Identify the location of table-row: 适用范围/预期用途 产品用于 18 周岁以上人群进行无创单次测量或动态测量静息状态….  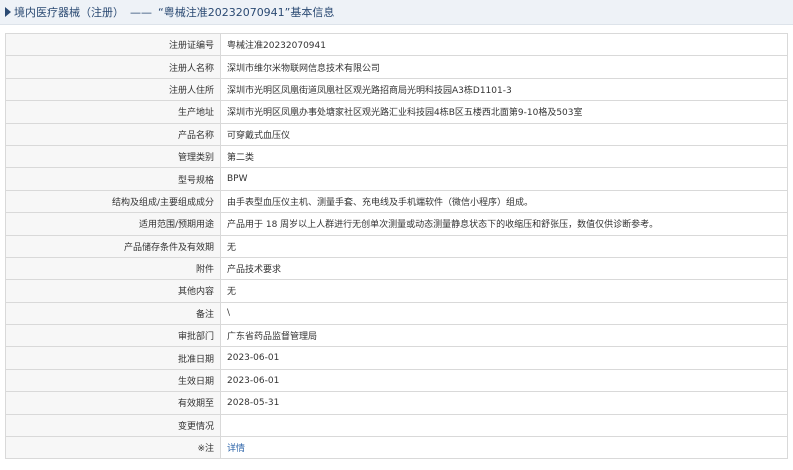
(396, 224).